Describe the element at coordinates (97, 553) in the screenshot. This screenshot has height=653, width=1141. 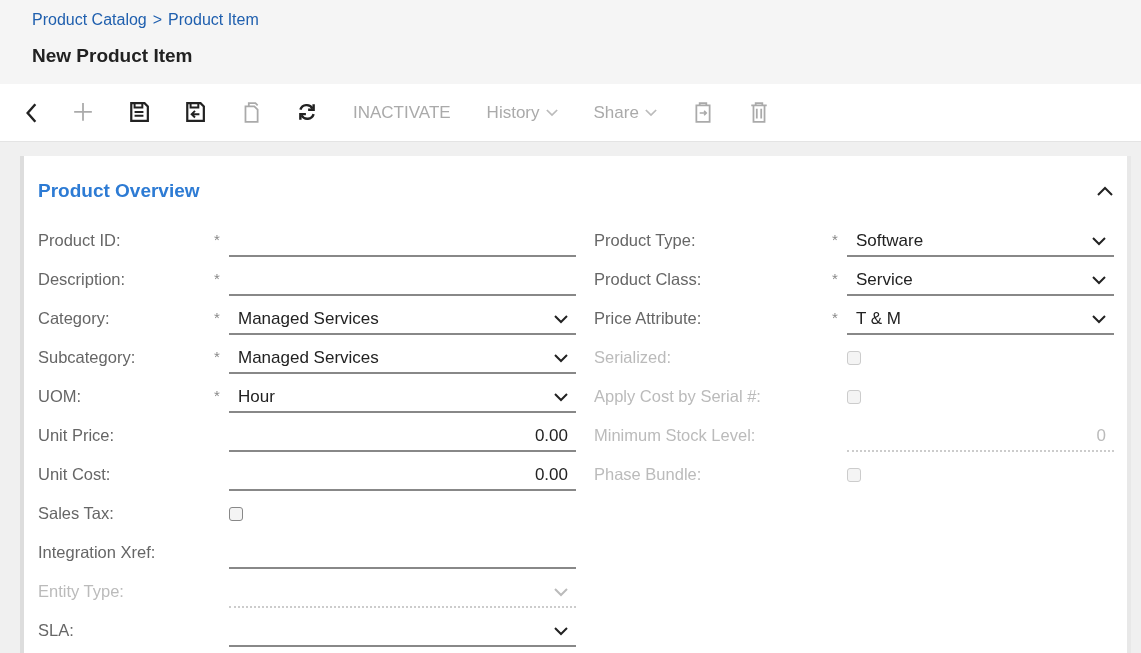
I see `field-label: Integration Xref:` at that location.